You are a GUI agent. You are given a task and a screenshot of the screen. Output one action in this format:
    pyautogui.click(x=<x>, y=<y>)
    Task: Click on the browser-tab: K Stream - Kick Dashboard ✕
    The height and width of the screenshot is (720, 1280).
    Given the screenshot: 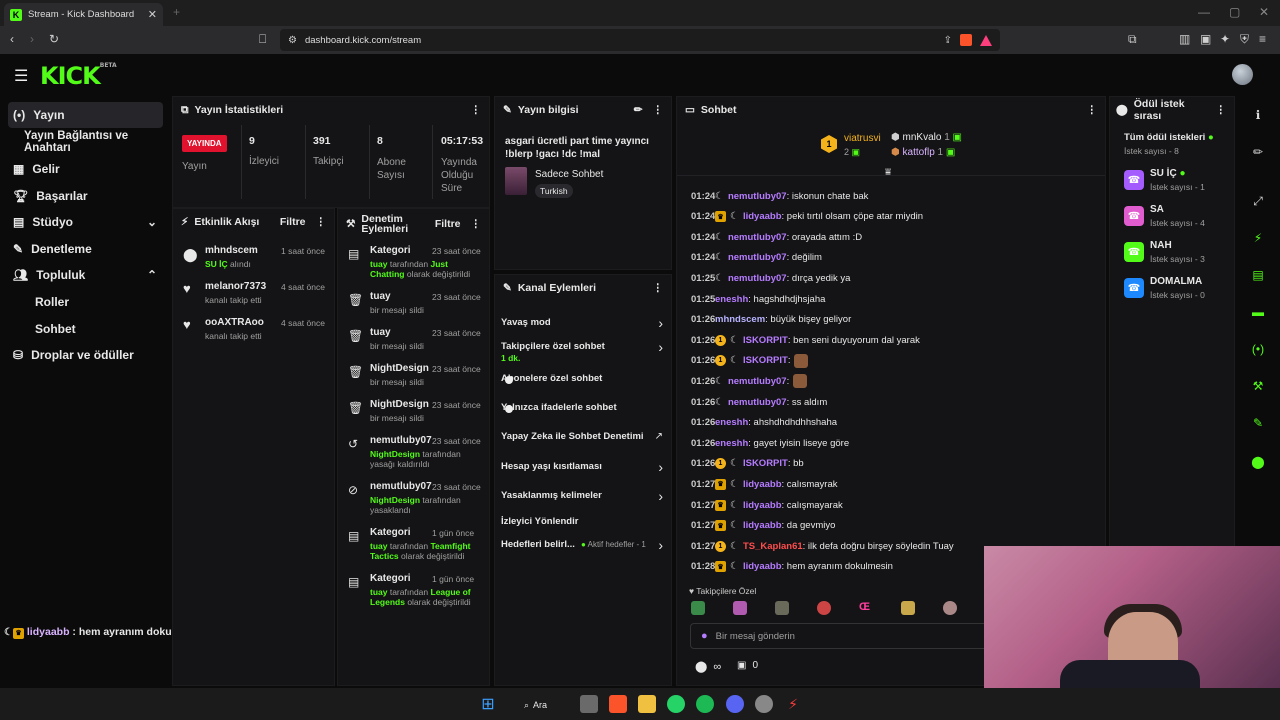 What is the action you would take?
    pyautogui.click(x=83, y=14)
    